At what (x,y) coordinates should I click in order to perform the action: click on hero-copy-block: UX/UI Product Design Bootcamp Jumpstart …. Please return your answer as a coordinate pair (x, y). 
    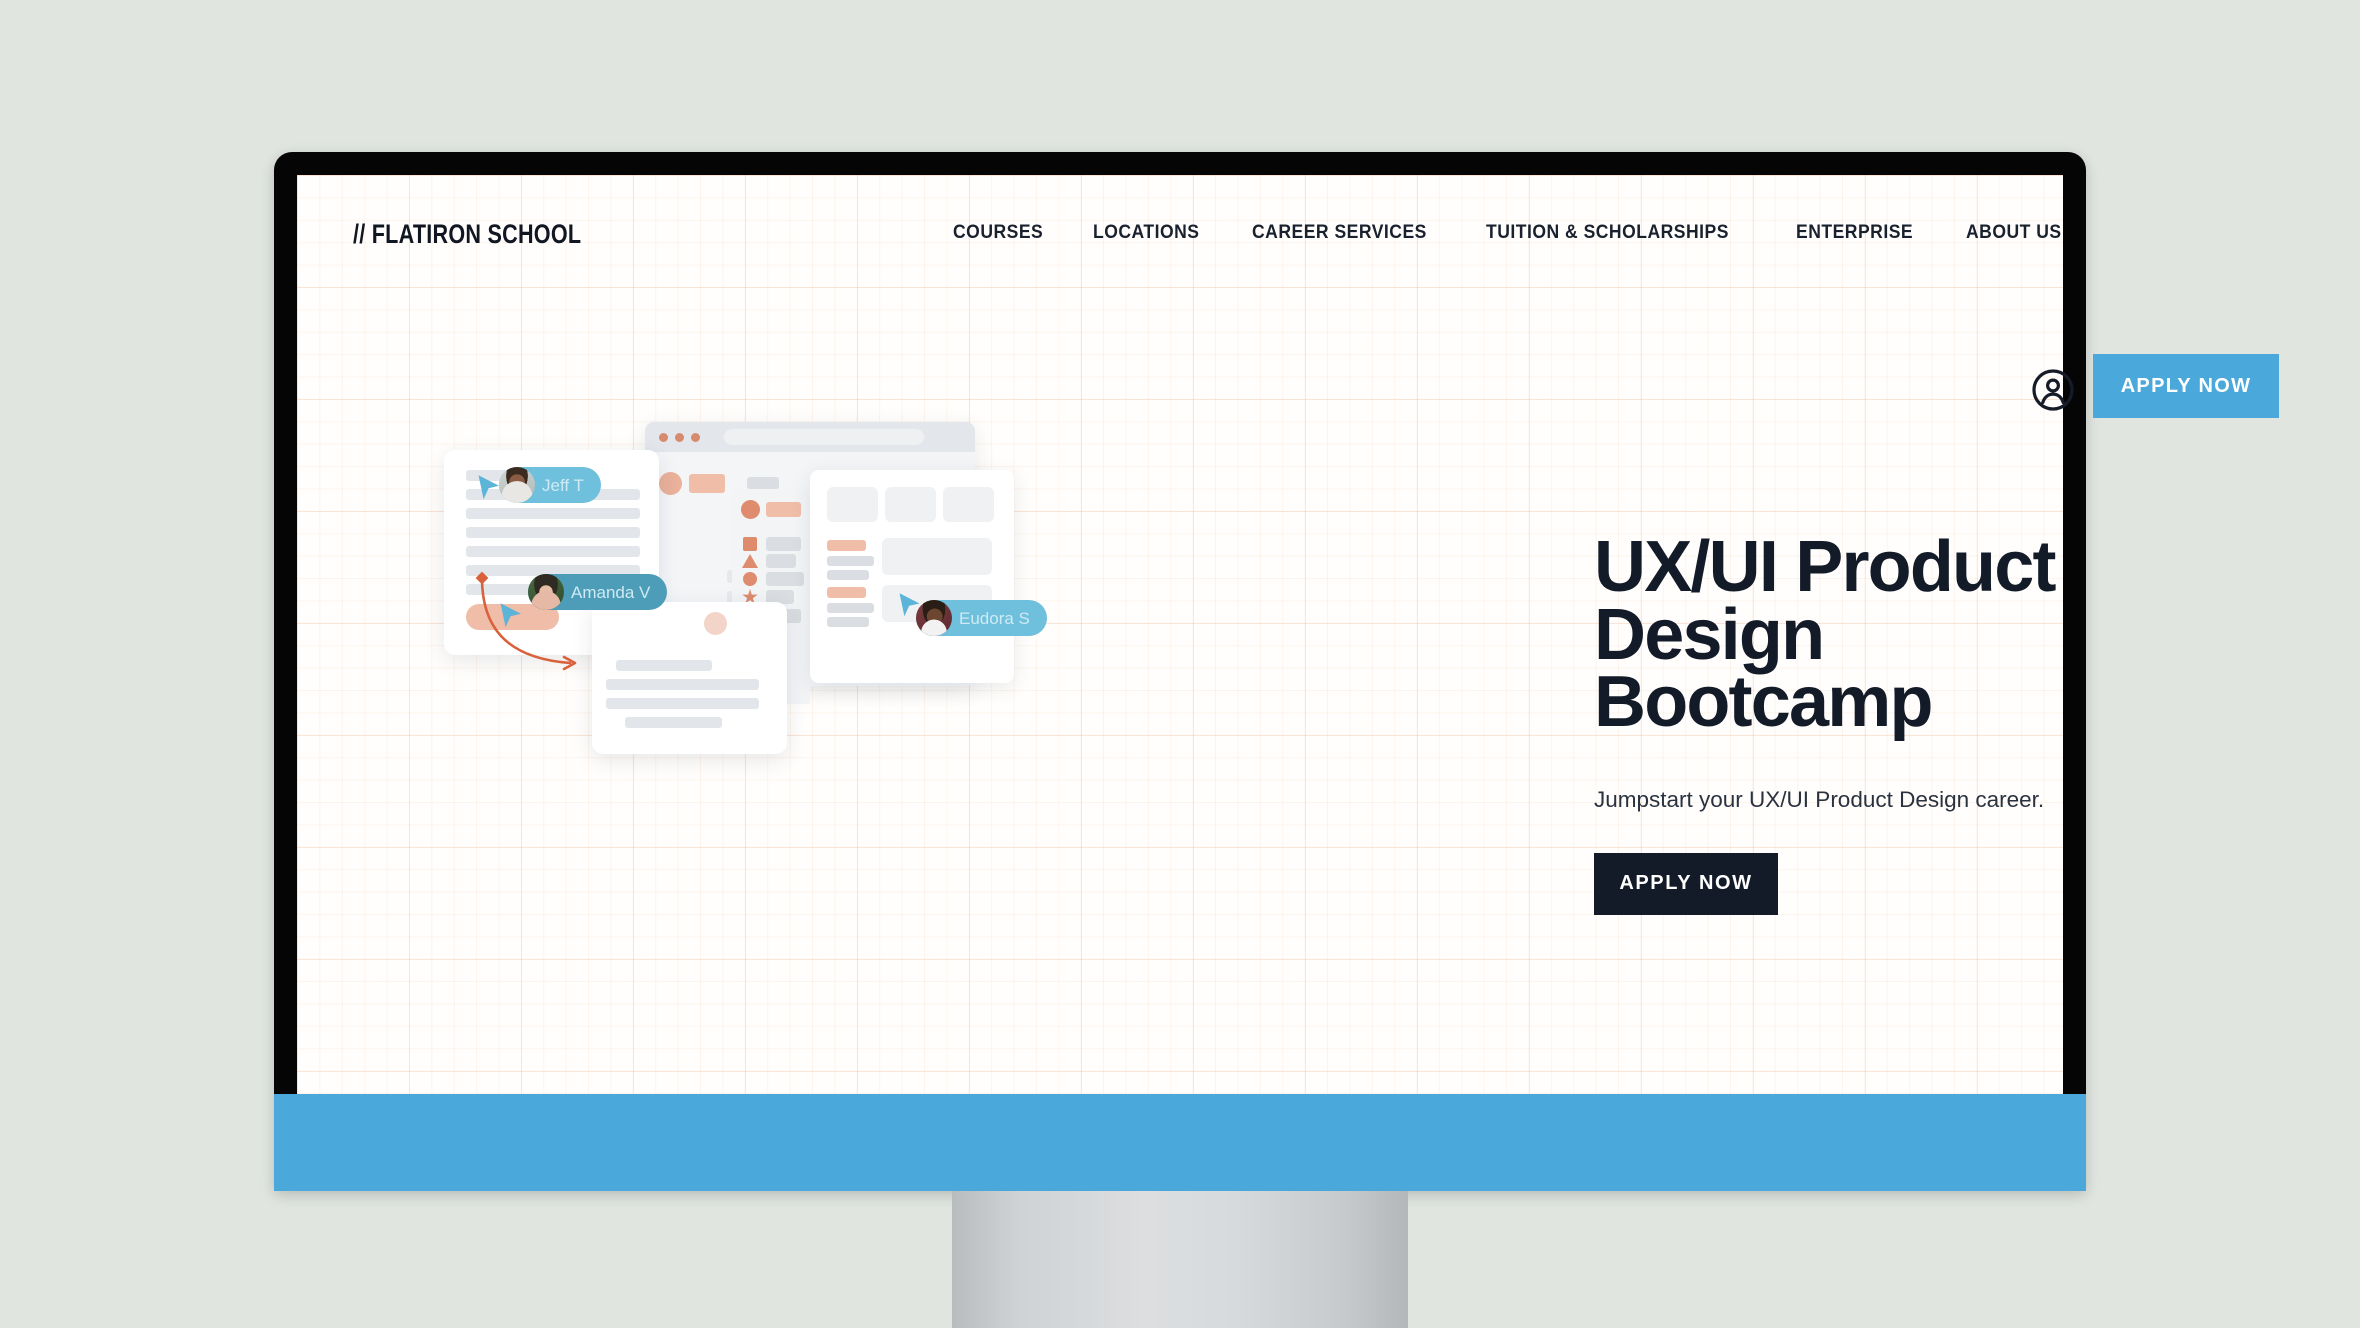
    Looking at the image, I should click on (1874, 721).